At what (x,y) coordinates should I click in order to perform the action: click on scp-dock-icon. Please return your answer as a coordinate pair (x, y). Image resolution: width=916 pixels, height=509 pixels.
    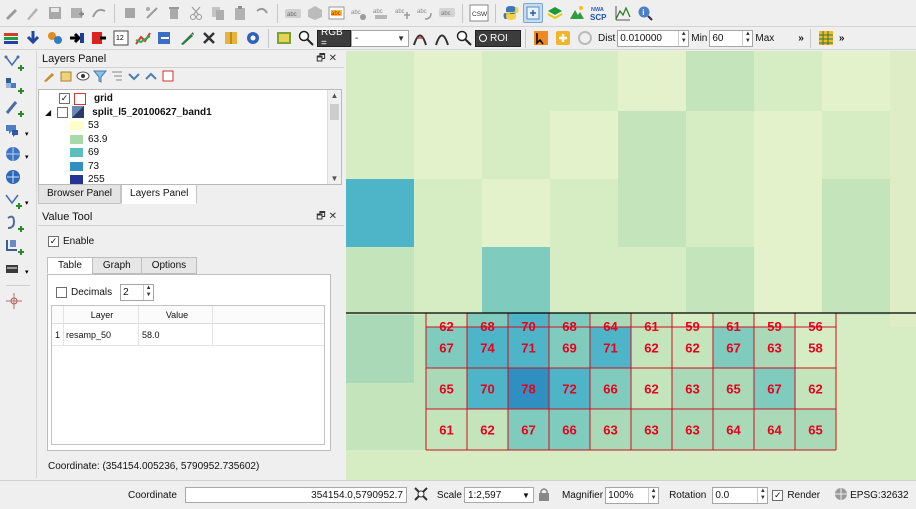
    Looking at the image, I should click on (284, 38).